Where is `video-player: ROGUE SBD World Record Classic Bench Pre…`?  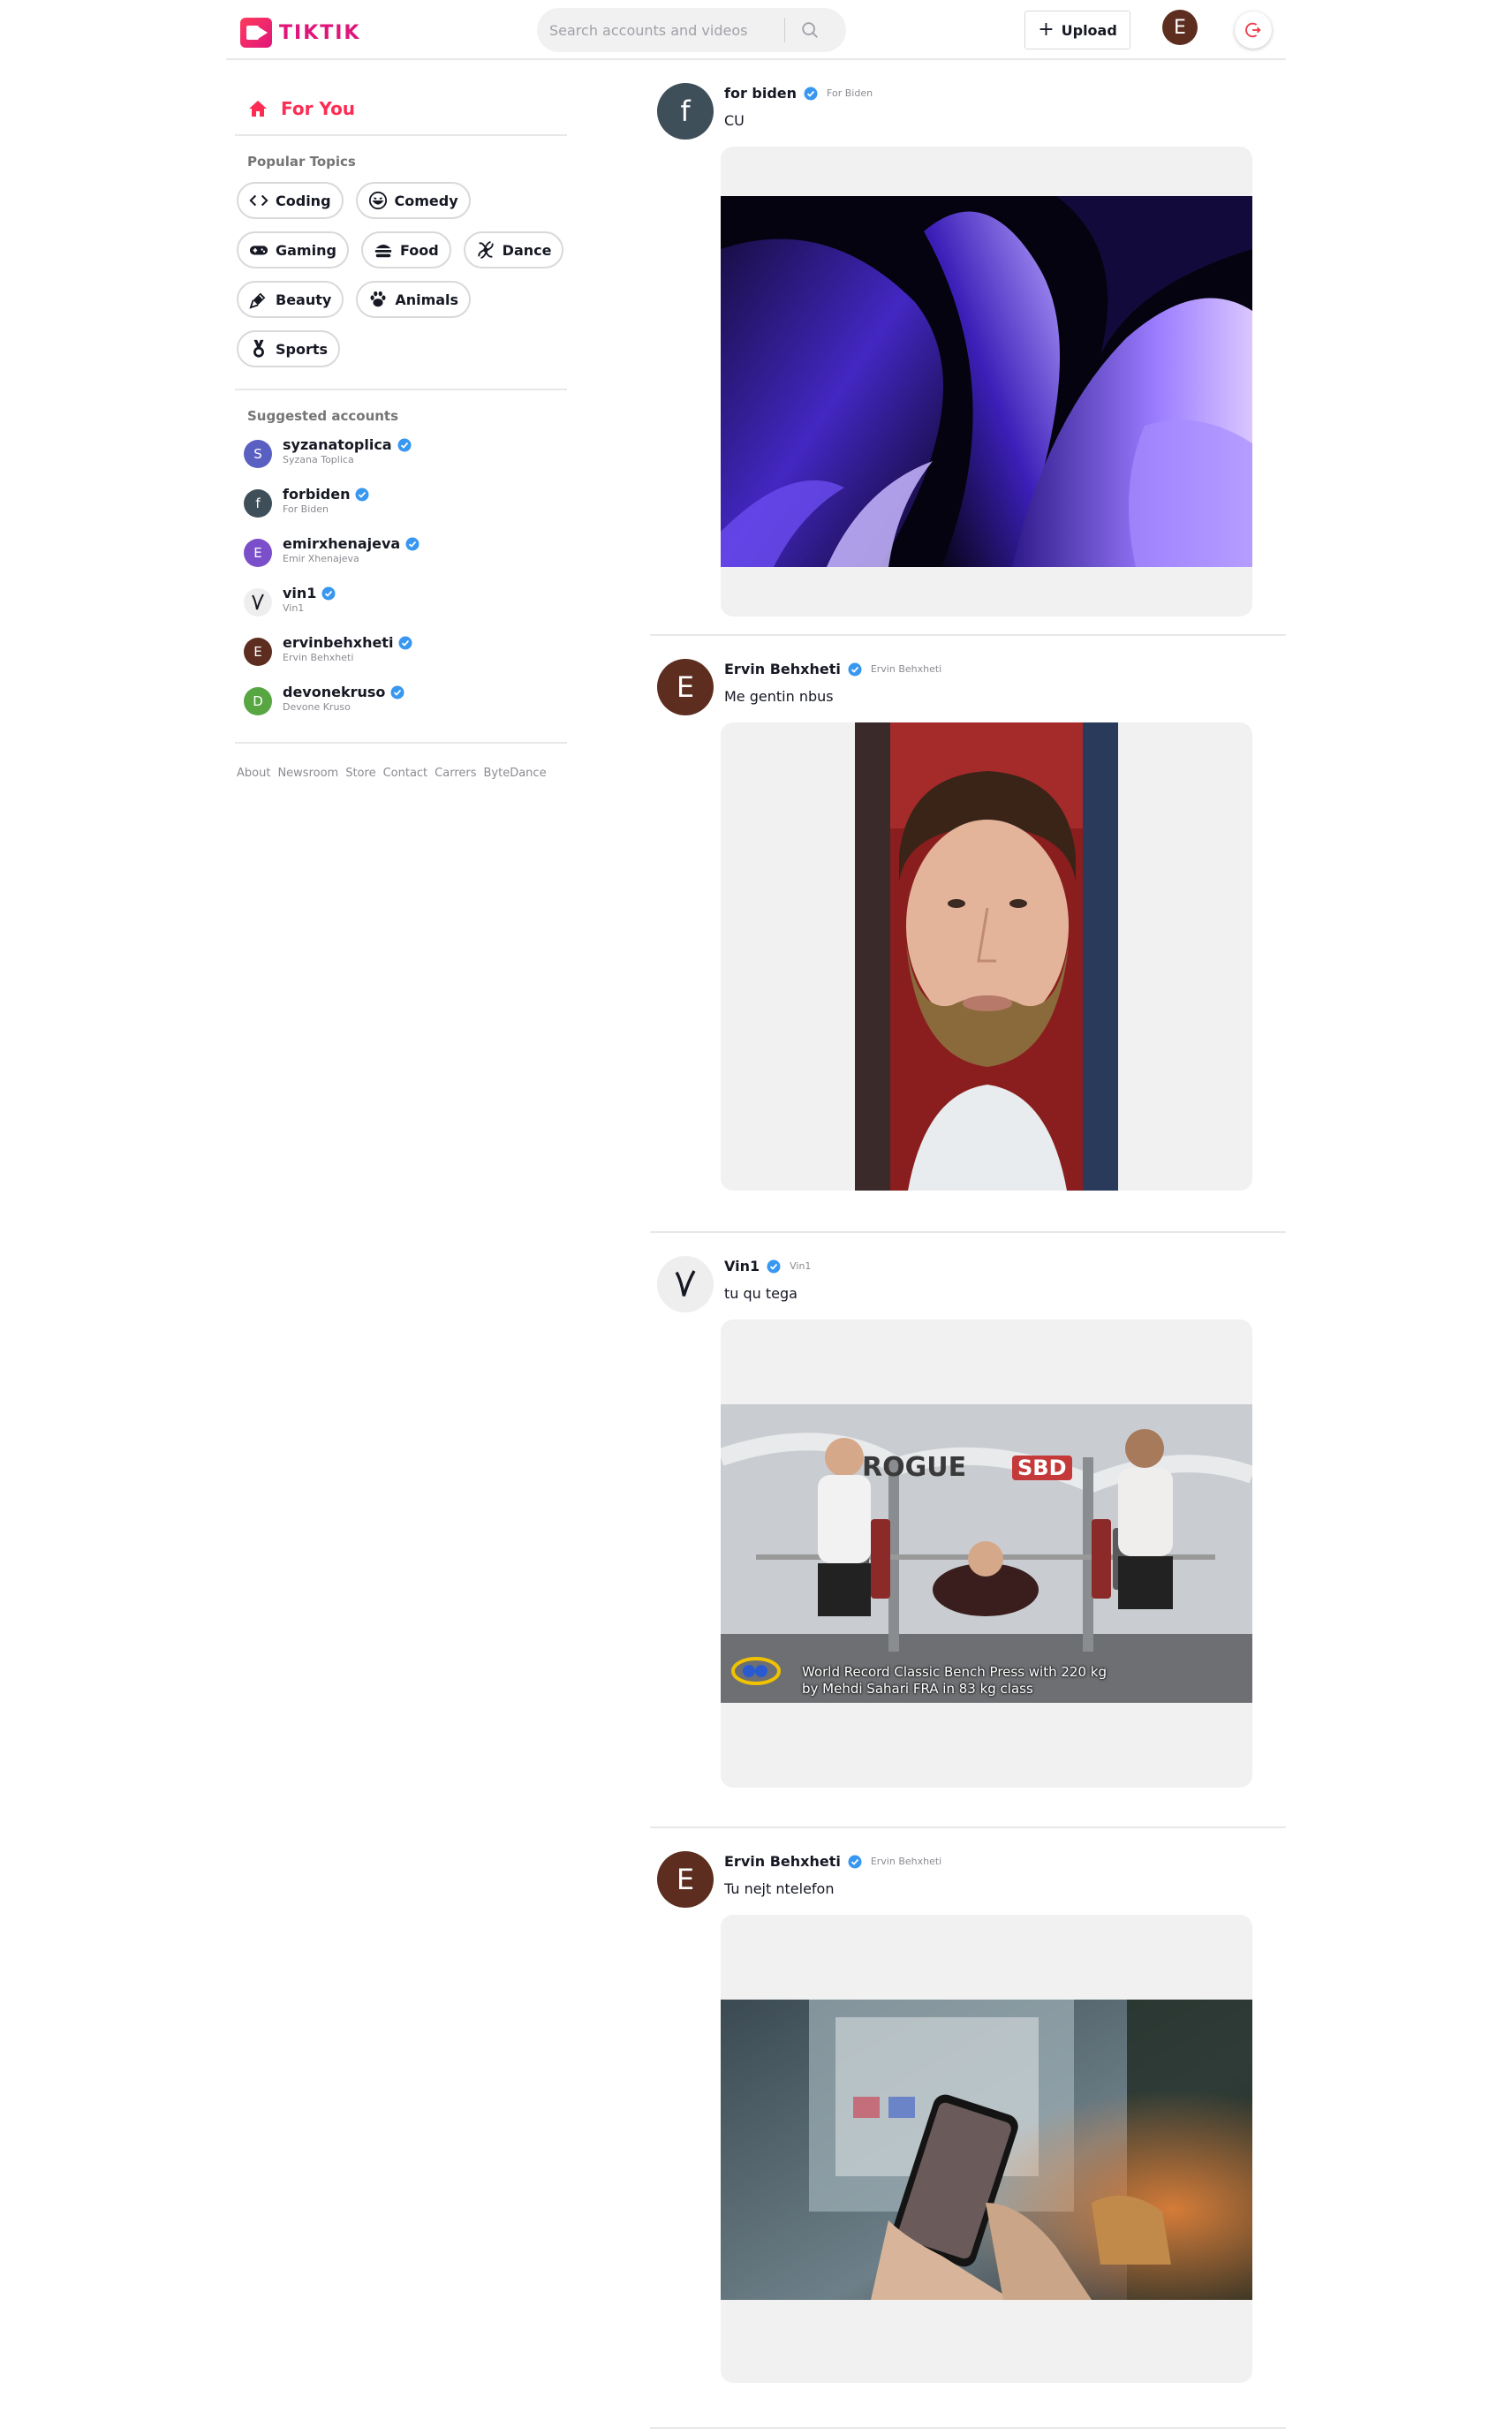
video-player: ROGUE SBD World Record Classic Bench Pre… is located at coordinates (987, 1554).